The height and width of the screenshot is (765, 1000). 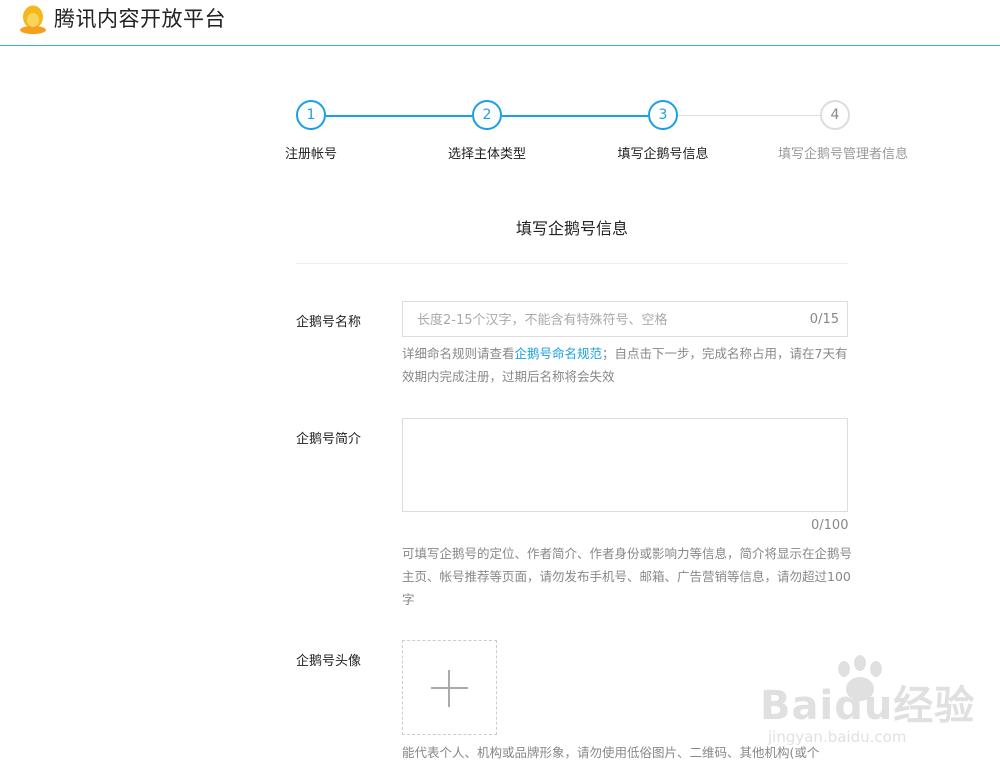 I want to click on intro-textarea-box, so click(x=625, y=465).